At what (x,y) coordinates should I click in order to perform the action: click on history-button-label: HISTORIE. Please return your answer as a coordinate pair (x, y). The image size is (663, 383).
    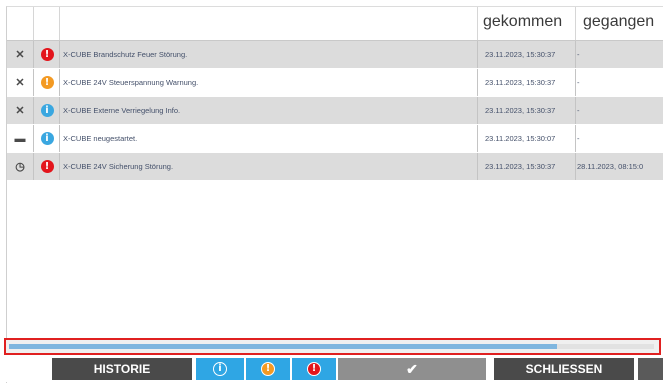
    Looking at the image, I should click on (122, 369).